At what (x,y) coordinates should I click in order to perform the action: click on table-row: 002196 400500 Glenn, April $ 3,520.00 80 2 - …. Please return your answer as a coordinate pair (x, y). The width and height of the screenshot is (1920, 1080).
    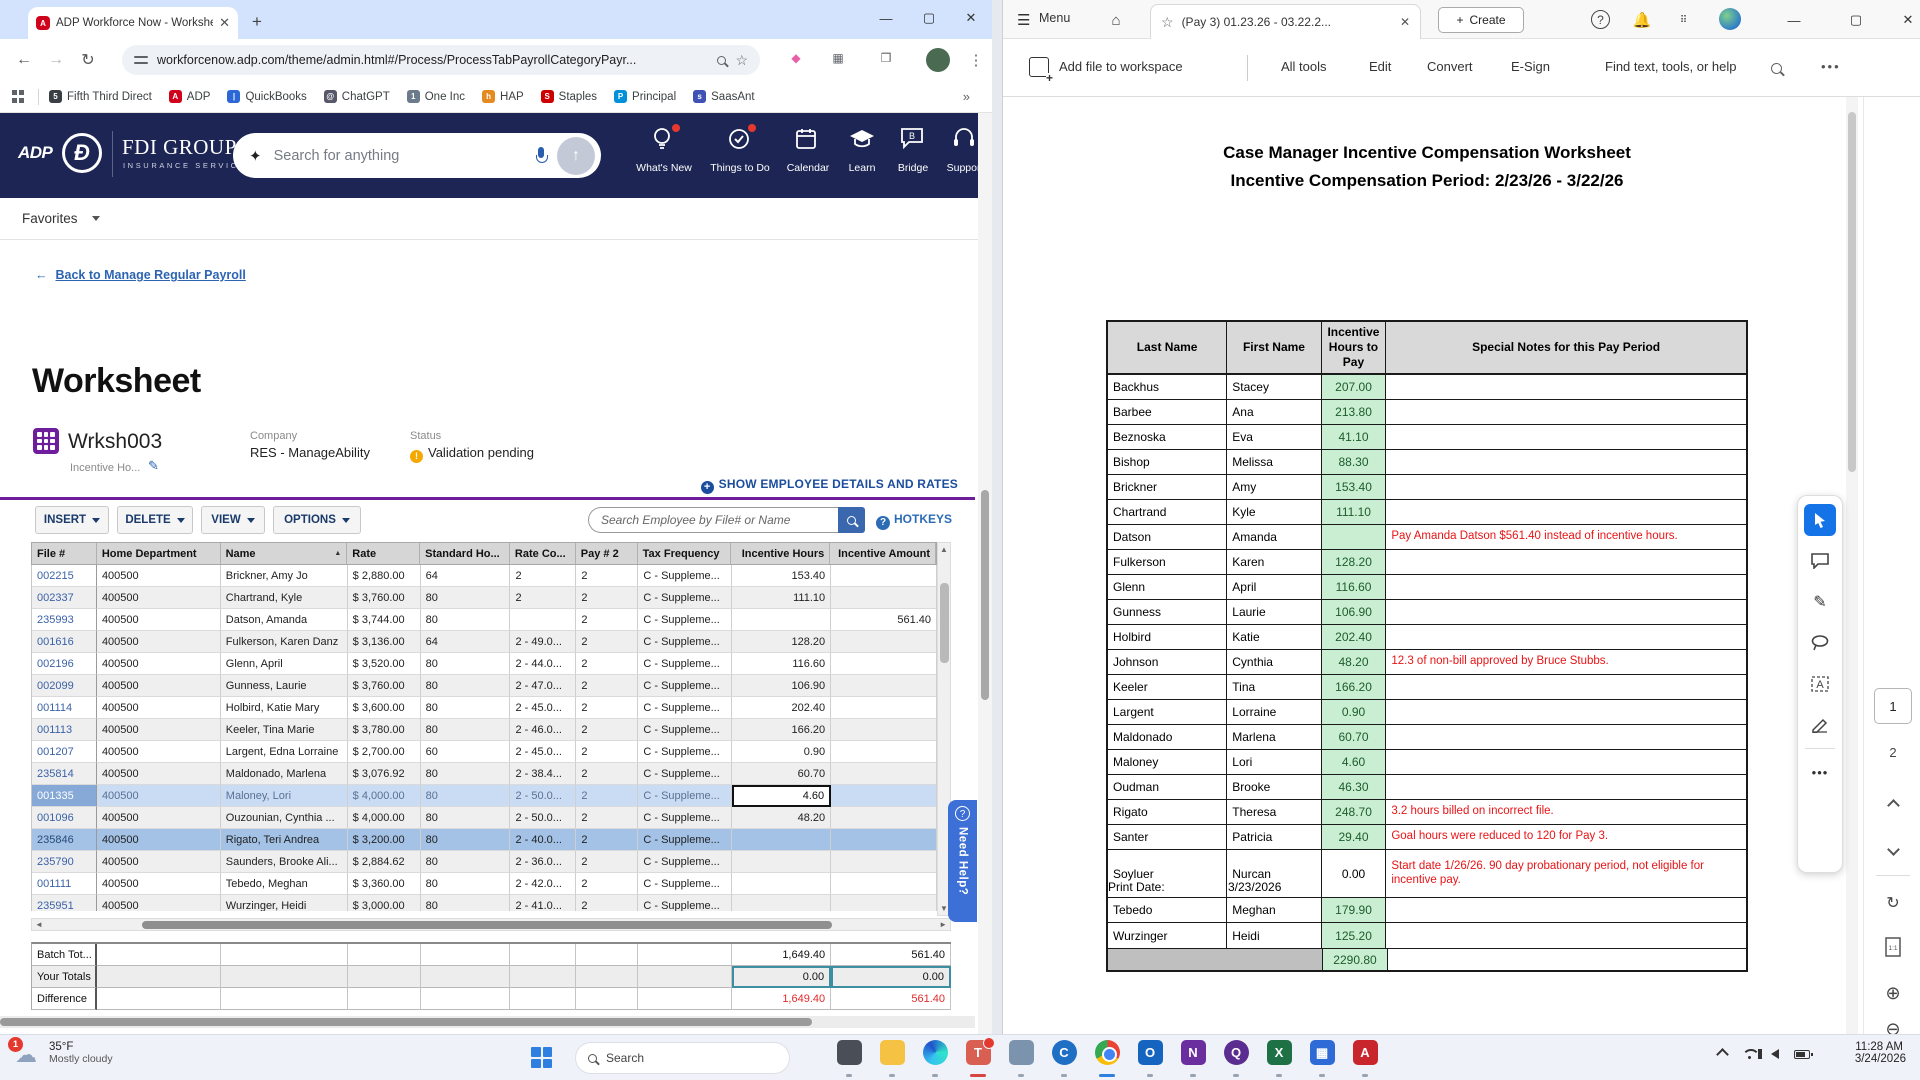
    Looking at the image, I should click on (484, 664).